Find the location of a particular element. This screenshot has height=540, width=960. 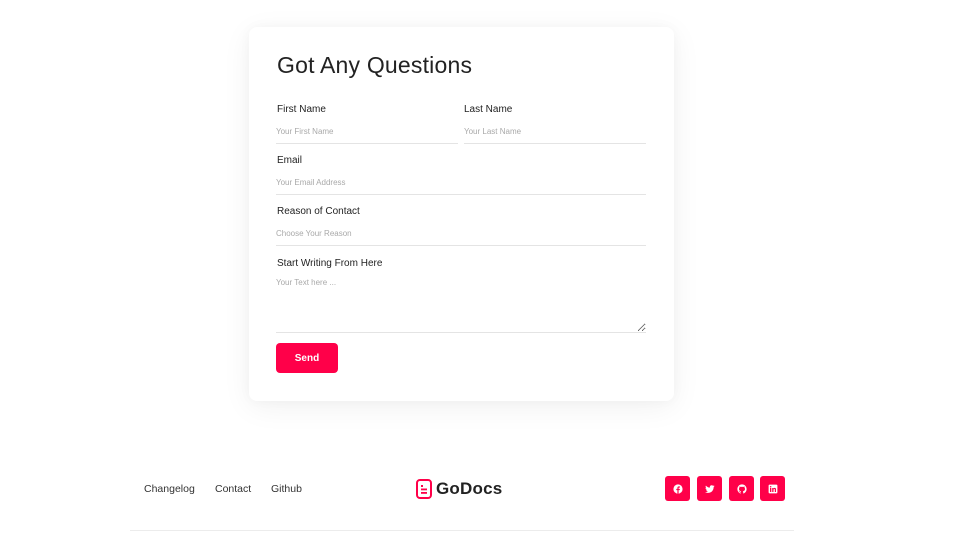

first-name-label: First Name is located at coordinates (301, 109).